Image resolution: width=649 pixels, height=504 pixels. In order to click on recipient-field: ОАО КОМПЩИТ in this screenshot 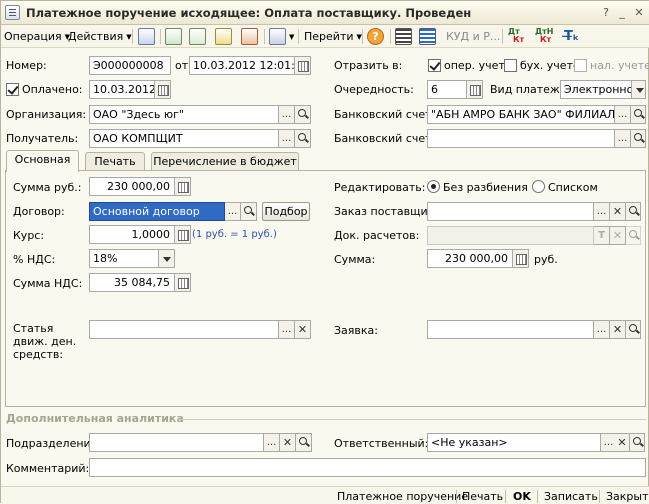, I will do `click(184, 138)`.